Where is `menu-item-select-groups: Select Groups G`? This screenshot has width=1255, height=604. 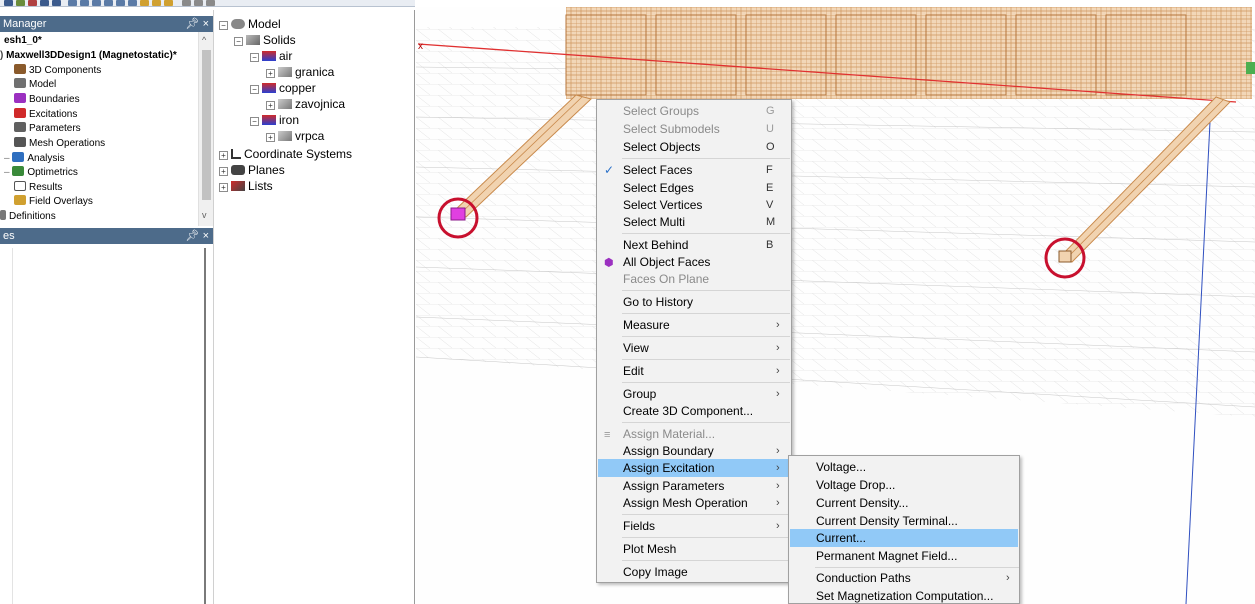
menu-item-select-groups: Select Groups G is located at coordinates (694, 111).